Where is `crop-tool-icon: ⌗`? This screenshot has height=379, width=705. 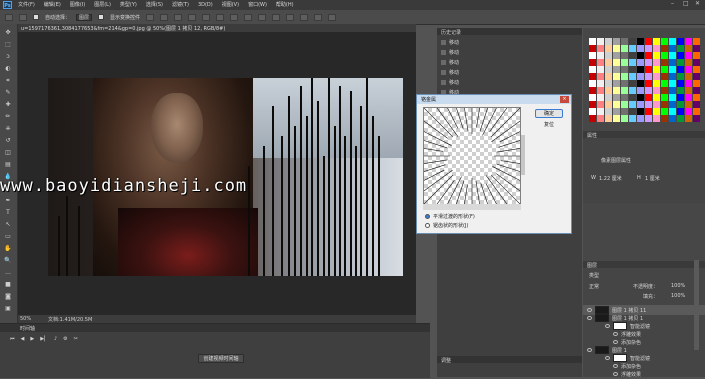
crop-tool-icon: ⌗ is located at coordinates (8, 80).